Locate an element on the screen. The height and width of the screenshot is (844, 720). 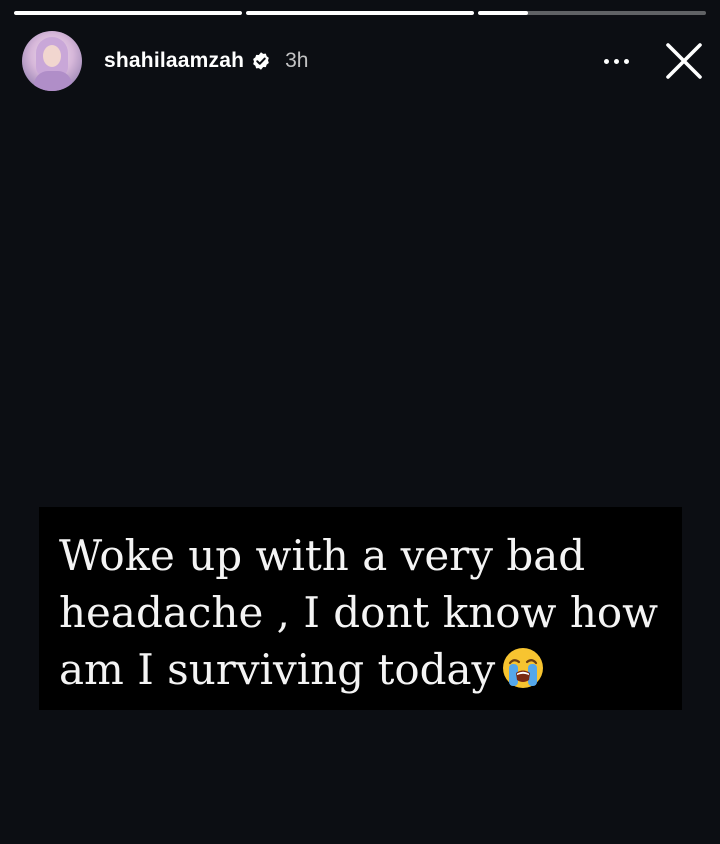
close-icon is located at coordinates (684, 61).